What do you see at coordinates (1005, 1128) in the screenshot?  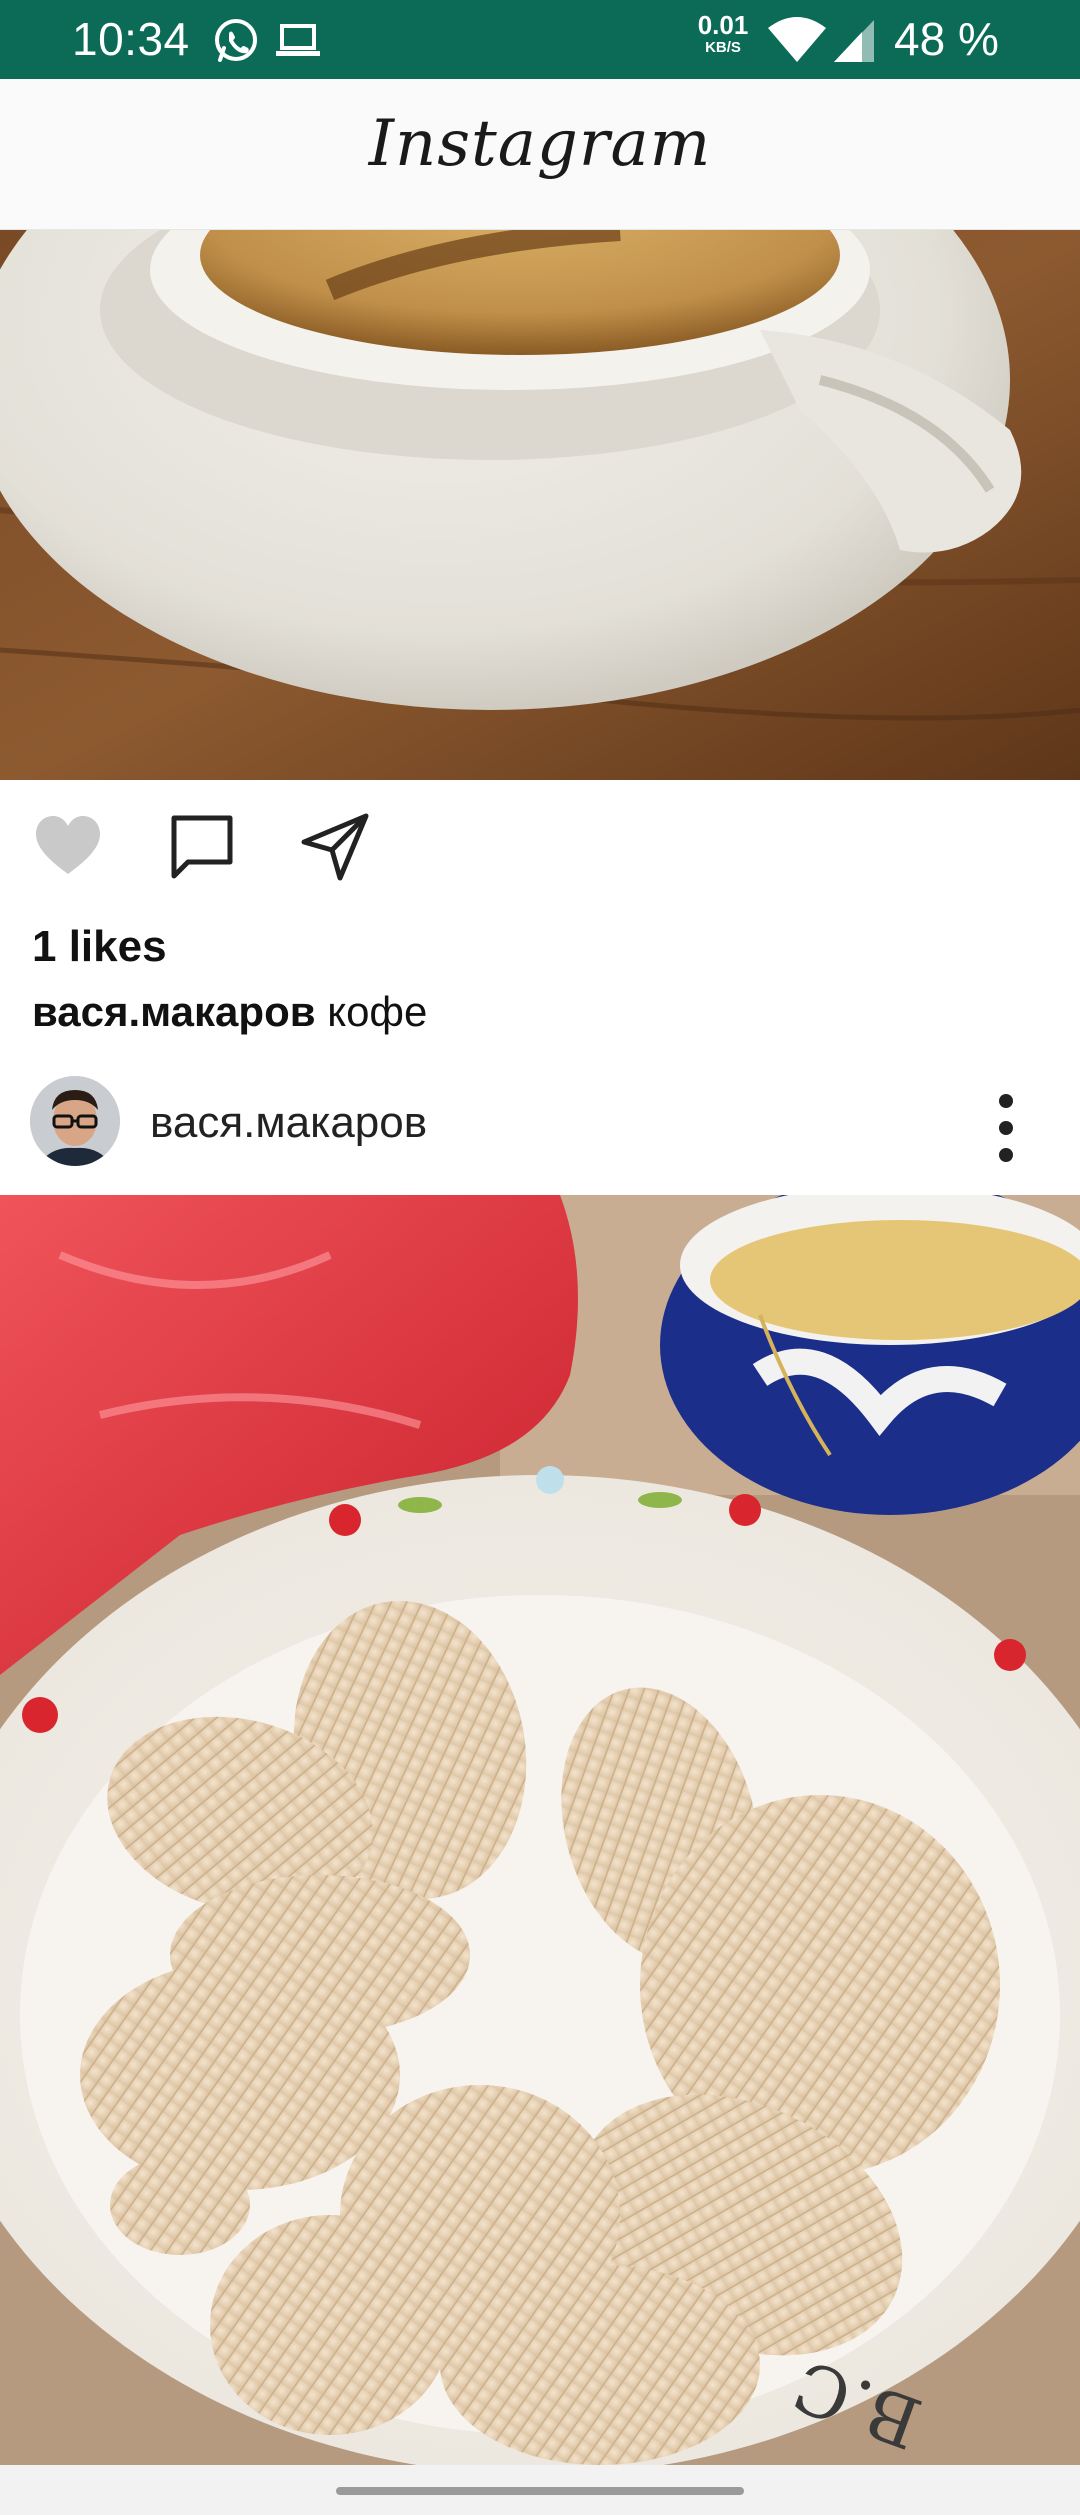 I see `more-options-icon` at bounding box center [1005, 1128].